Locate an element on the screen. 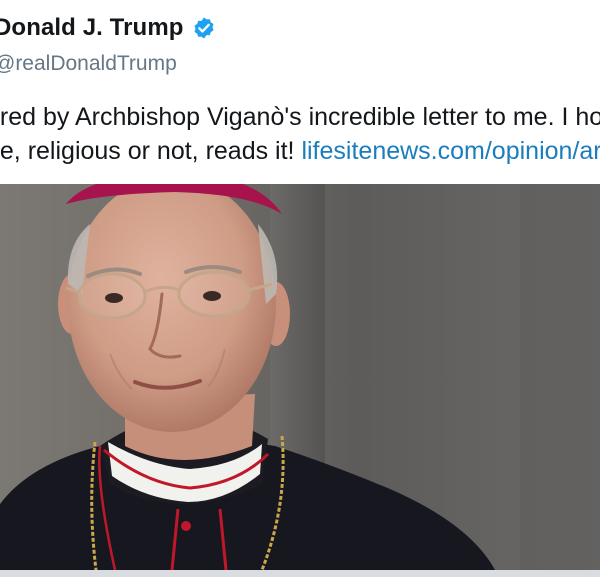  user-handle: @realDonaldTrump is located at coordinates (88, 64).